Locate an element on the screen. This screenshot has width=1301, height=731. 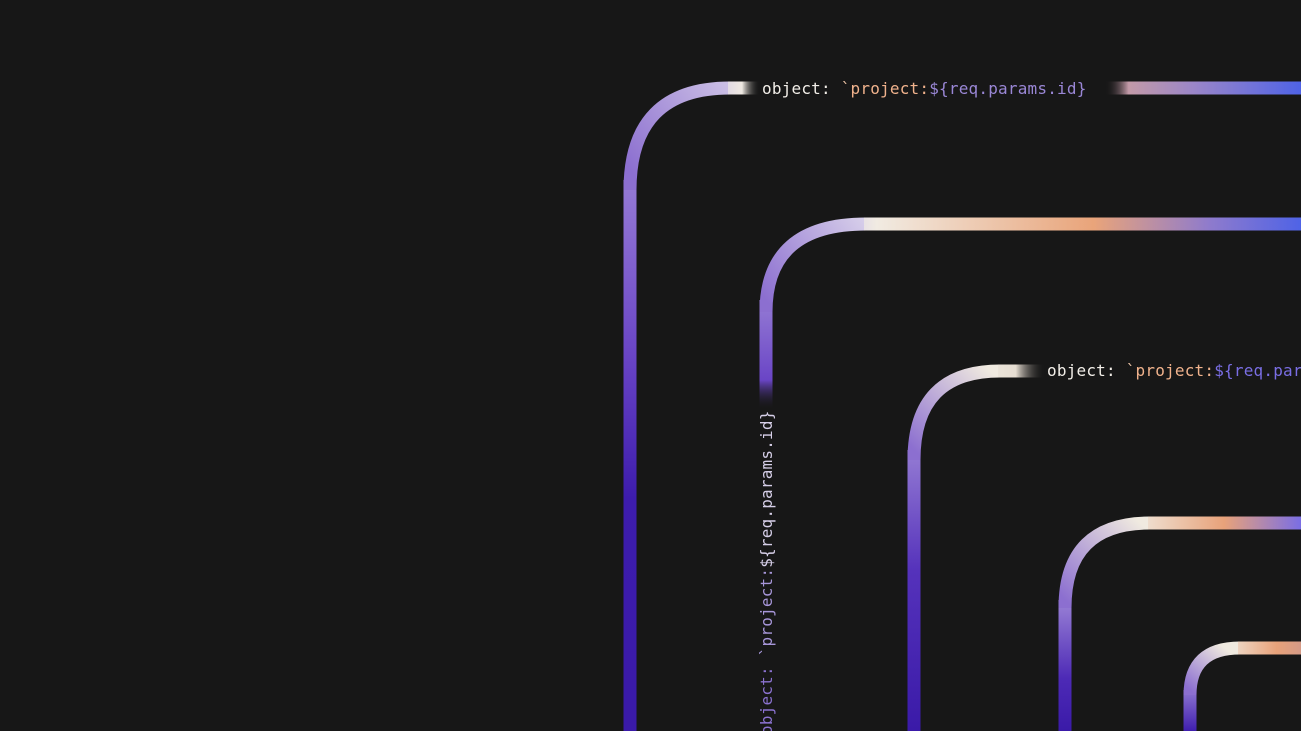
snippet-middle: object: `project:${req.params.id} is located at coordinates (1174, 370).